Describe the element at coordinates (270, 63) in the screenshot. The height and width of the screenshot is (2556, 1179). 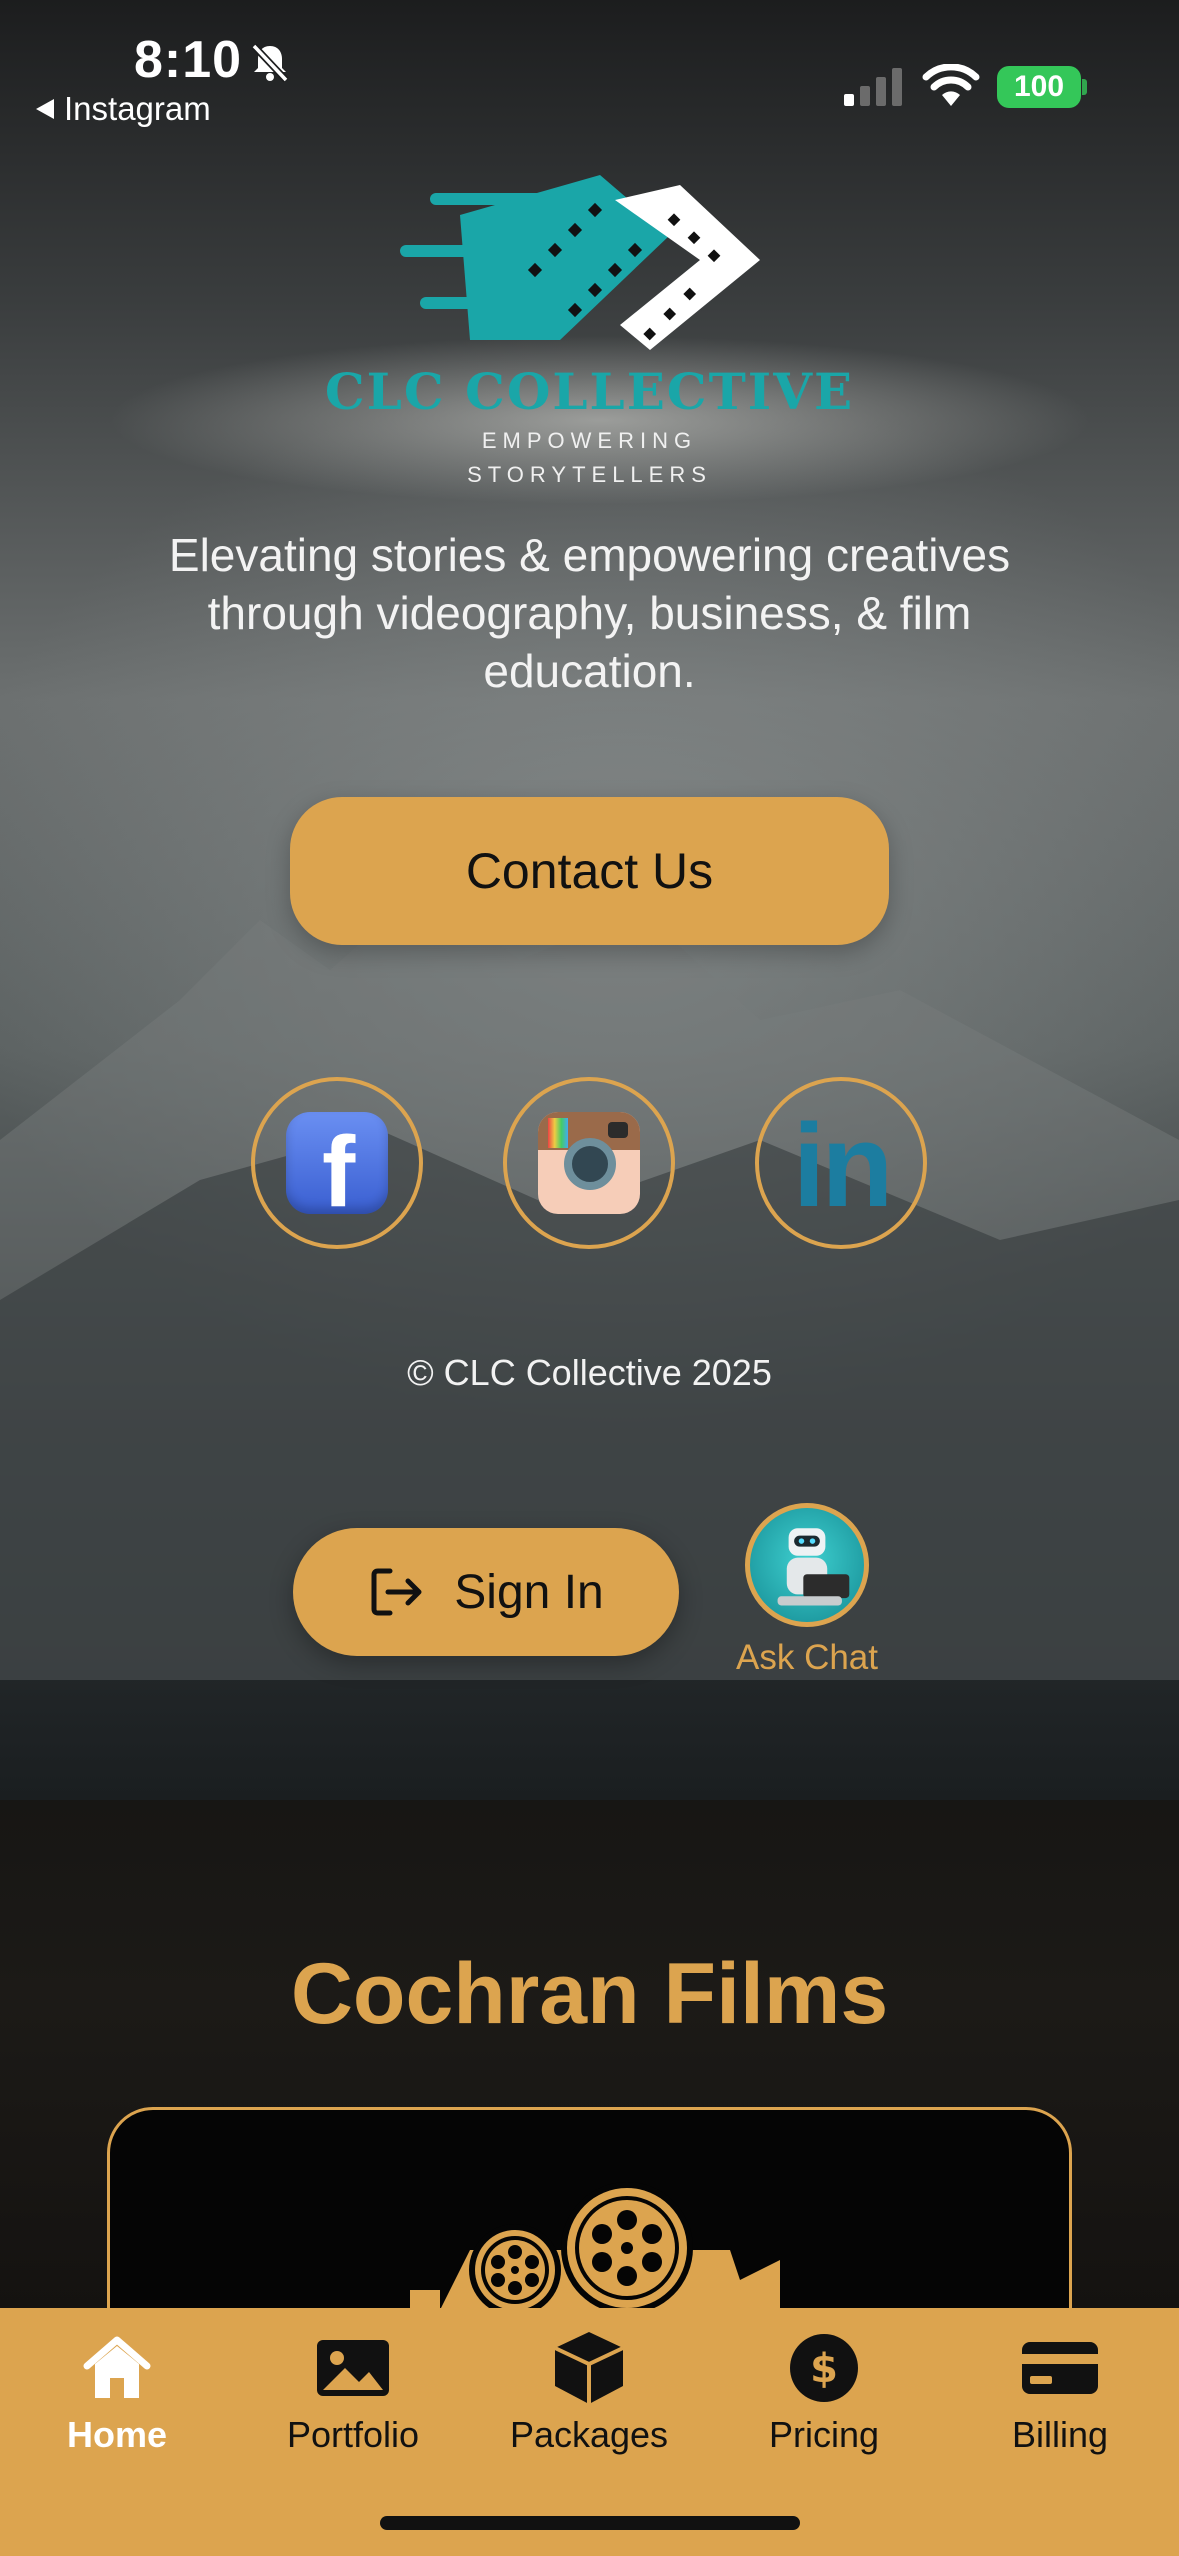
I see `bell-off-icon` at that location.